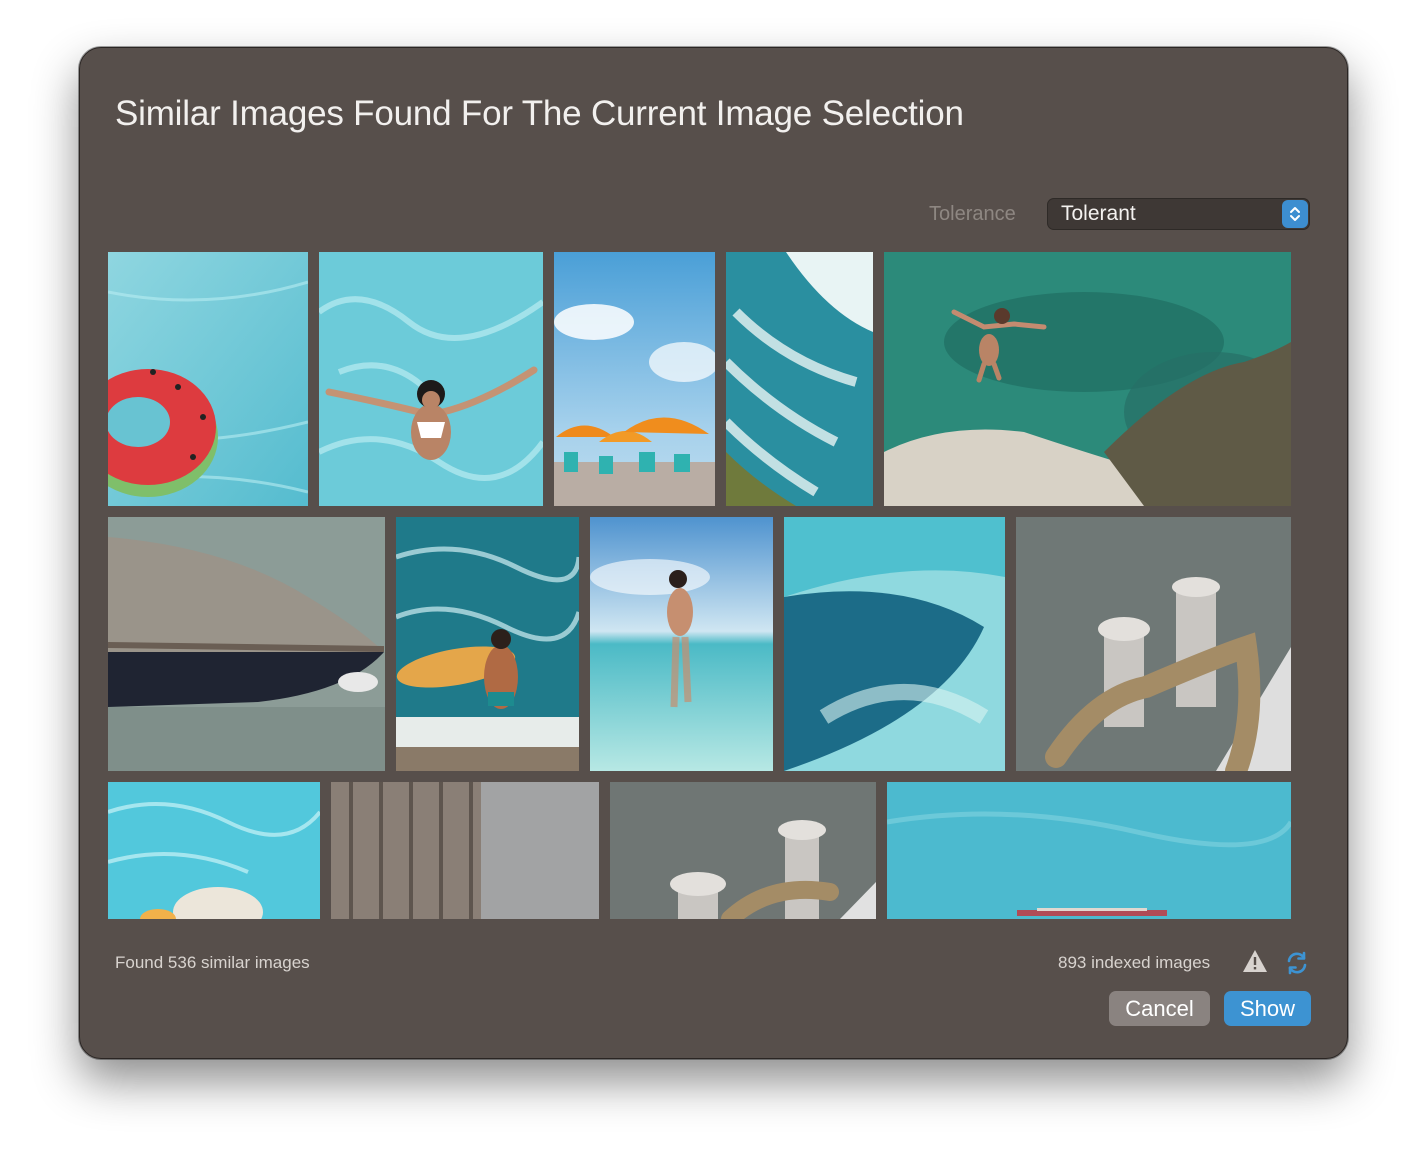 Image resolution: width=1416 pixels, height=1154 pixels. Describe the element at coordinates (431, 379) in the screenshot. I see `thumbnail-woman-swimming` at that location.